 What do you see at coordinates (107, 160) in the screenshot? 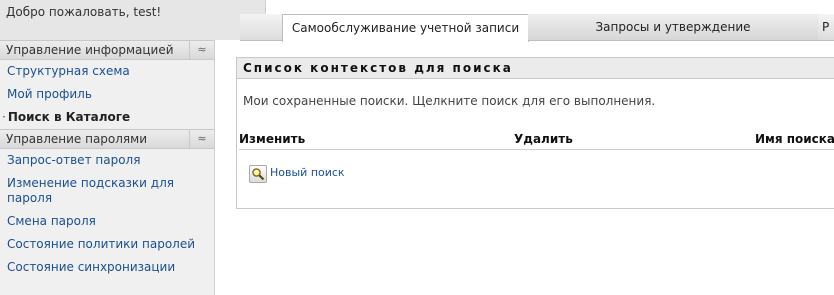
I see `sidebar-item-password-challenge: Запрос-ответ пароля` at bounding box center [107, 160].